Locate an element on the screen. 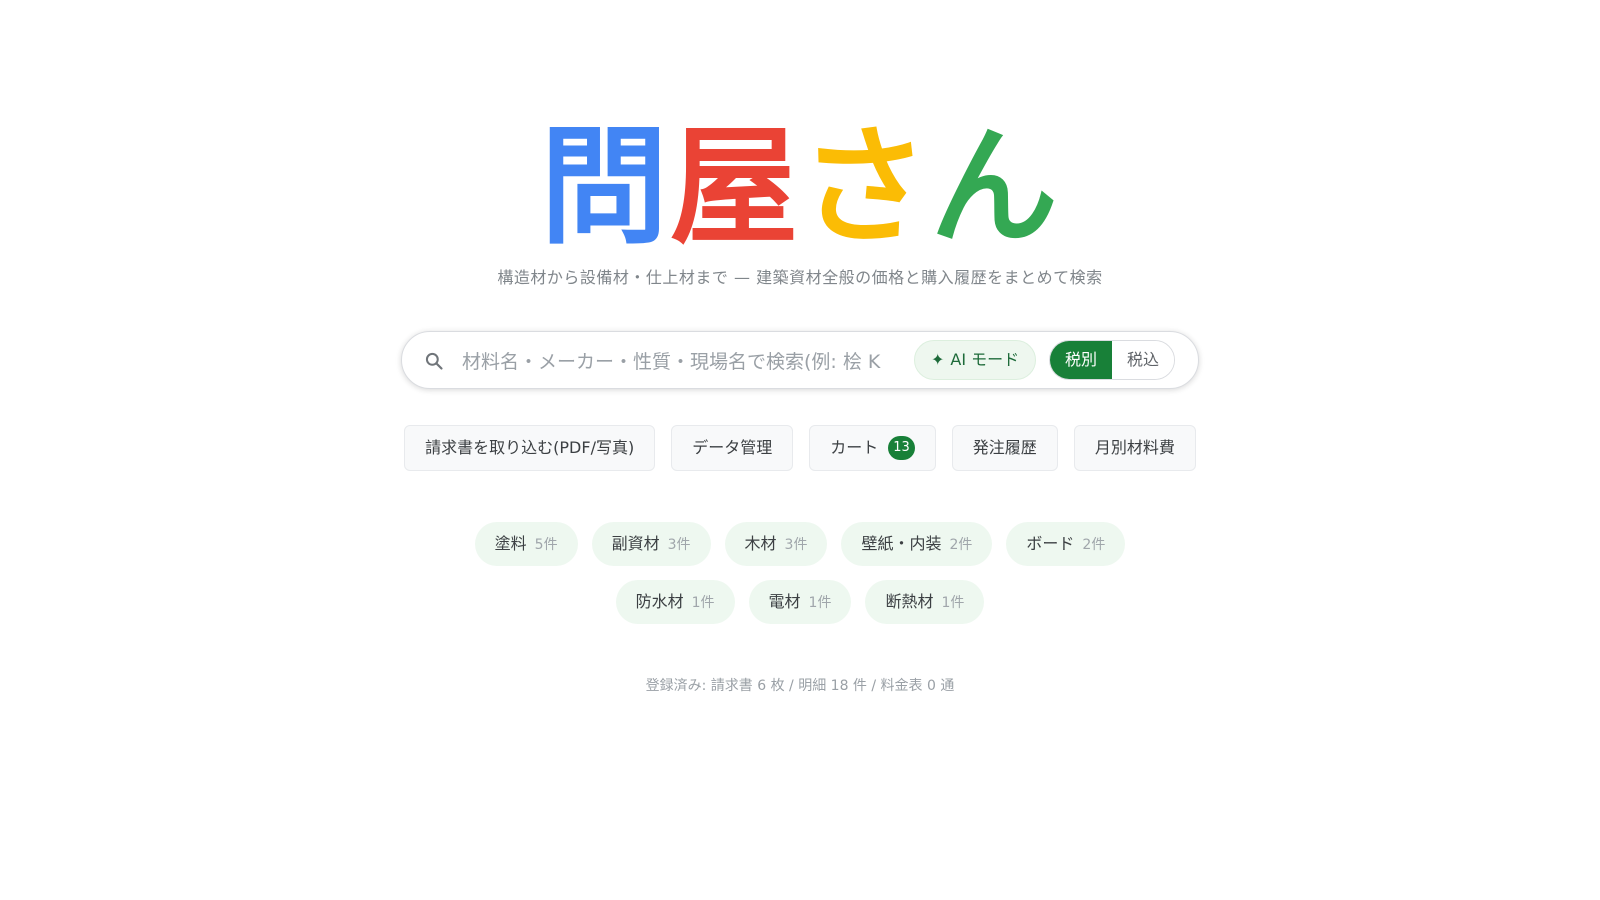  data-management-label: データ管理 is located at coordinates (732, 447).